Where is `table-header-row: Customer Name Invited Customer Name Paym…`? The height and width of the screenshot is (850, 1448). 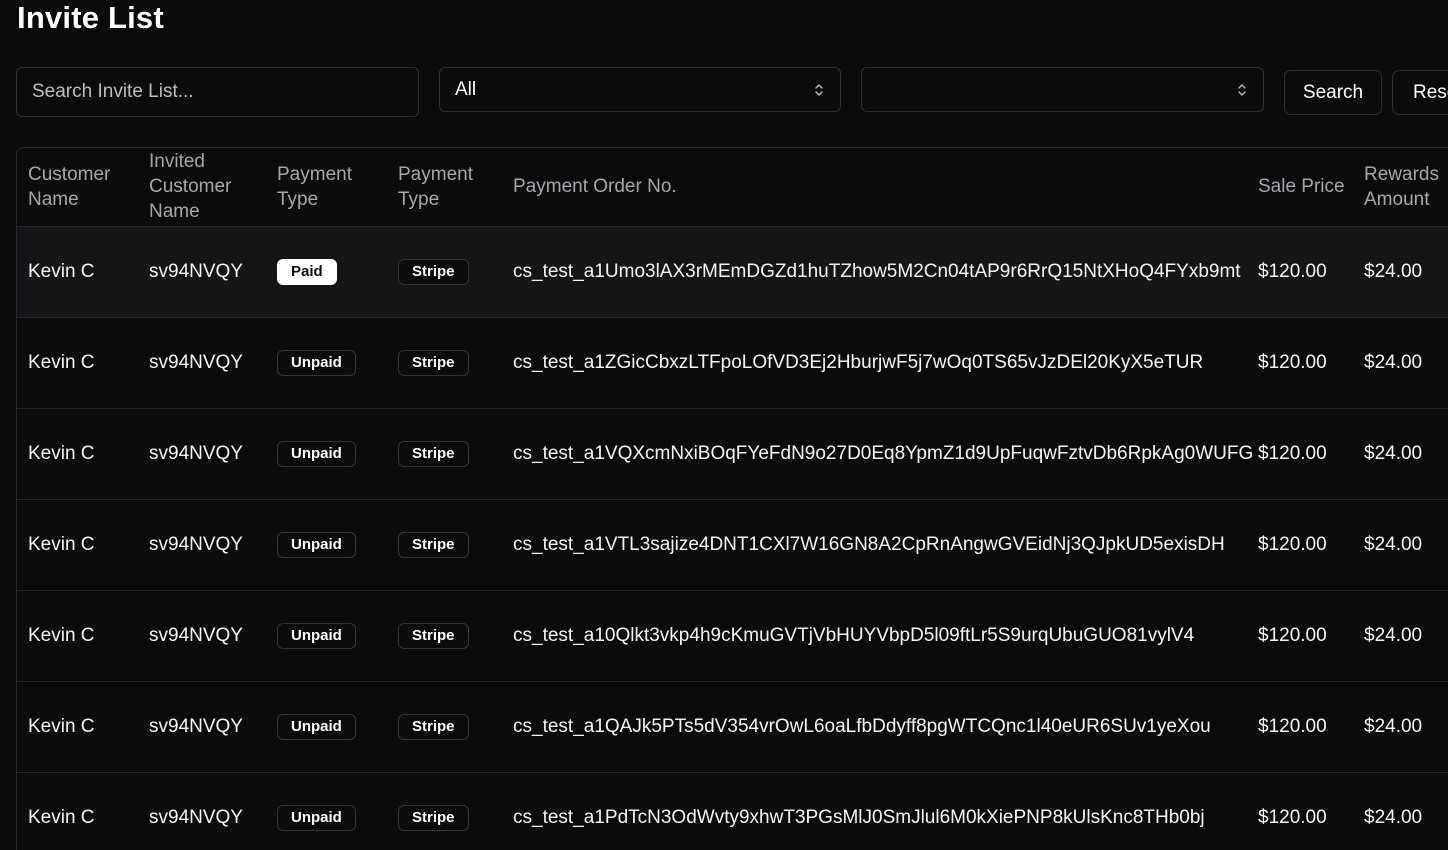
table-header-row: Customer Name Invited Customer Name Paym… is located at coordinates (732, 187).